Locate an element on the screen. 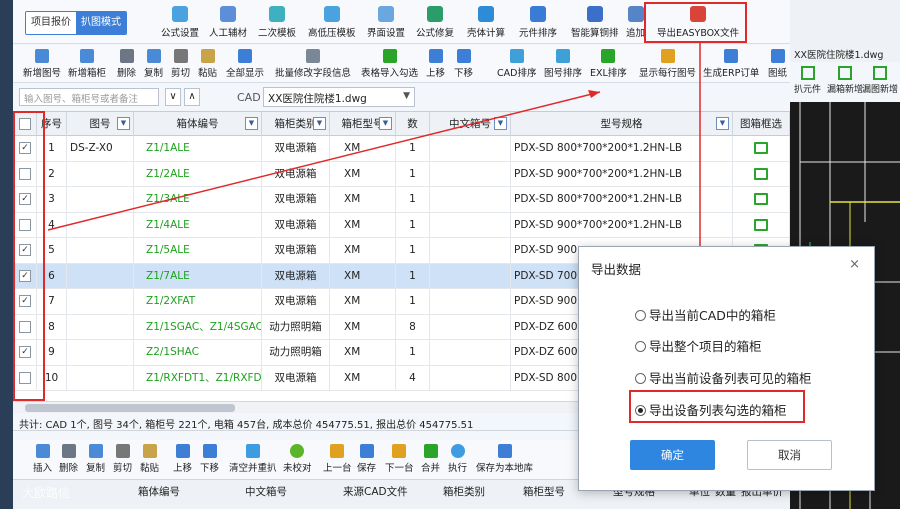 The width and height of the screenshot is (900, 509). cell-spec: PDX-SD 900*700*200*1.2HN-LB is located at coordinates (622, 225).